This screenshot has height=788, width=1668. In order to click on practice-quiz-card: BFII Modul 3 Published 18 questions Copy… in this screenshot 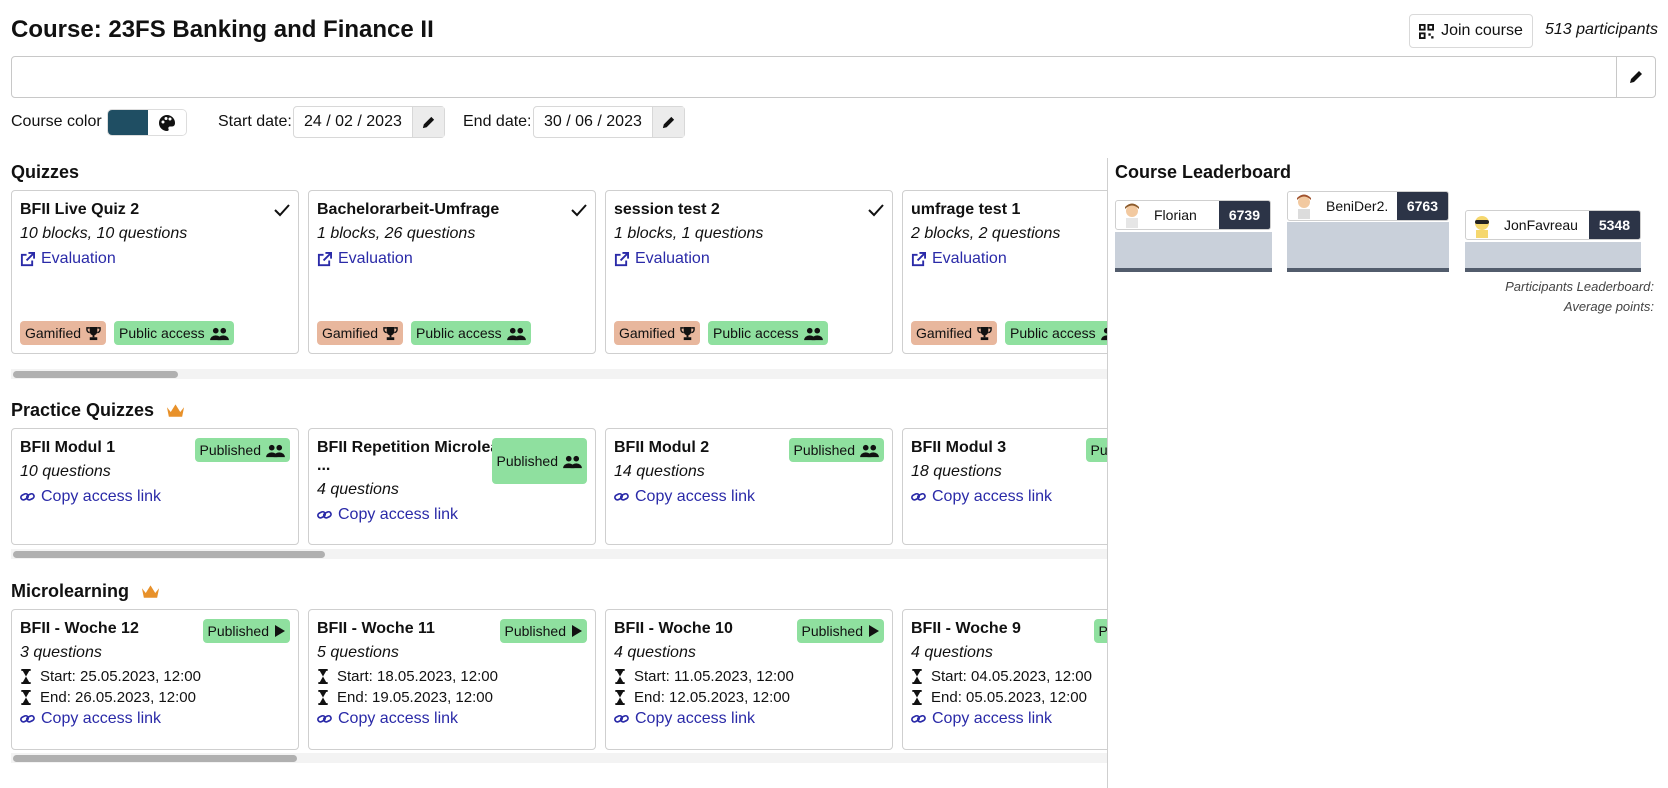, I will do `click(1004, 486)`.